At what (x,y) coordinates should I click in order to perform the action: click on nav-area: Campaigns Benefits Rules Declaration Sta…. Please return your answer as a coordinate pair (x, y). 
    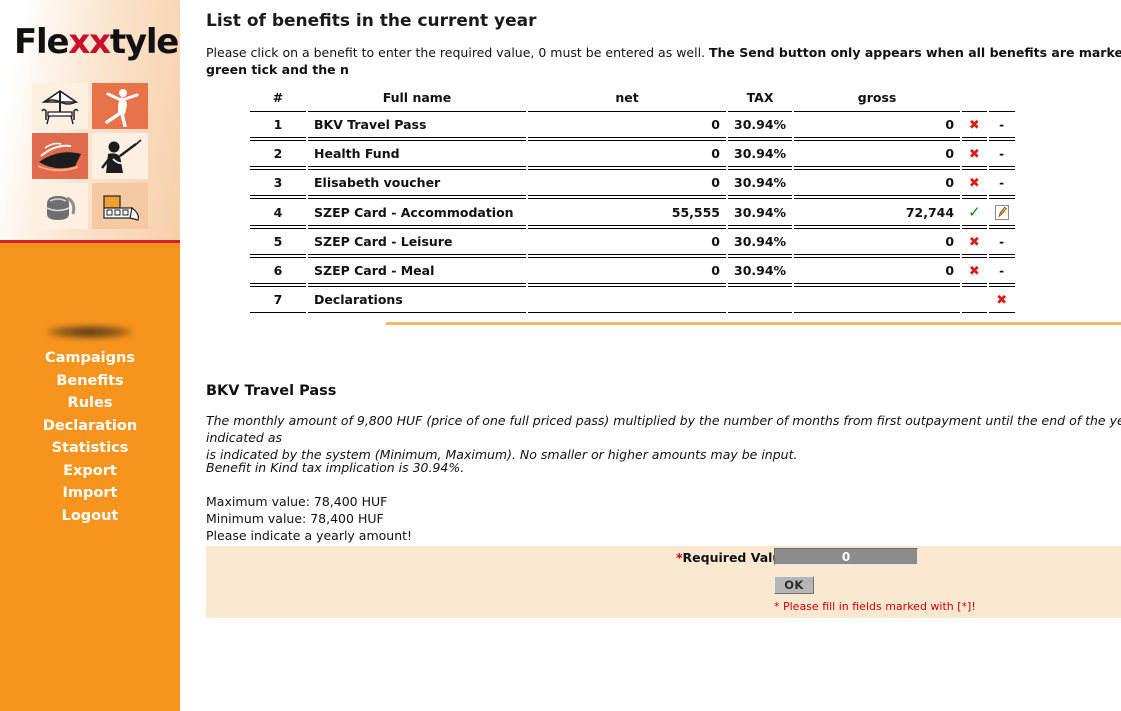
    Looking at the image, I should click on (90, 477).